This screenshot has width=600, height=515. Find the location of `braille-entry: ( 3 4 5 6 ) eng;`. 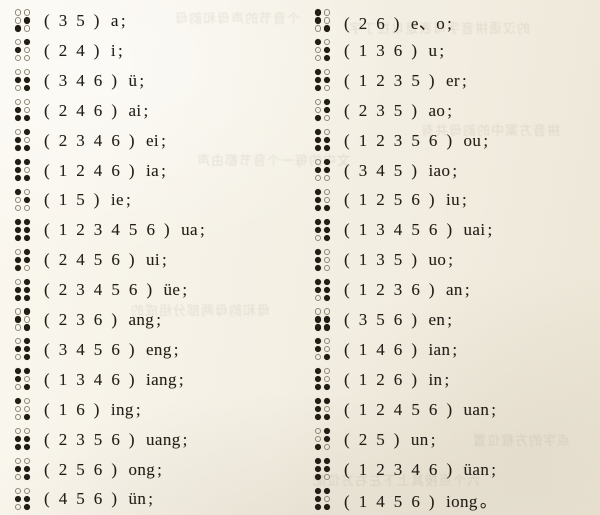

braille-entry: ( 3 4 5 6 ) eng; is located at coordinates (89, 350).